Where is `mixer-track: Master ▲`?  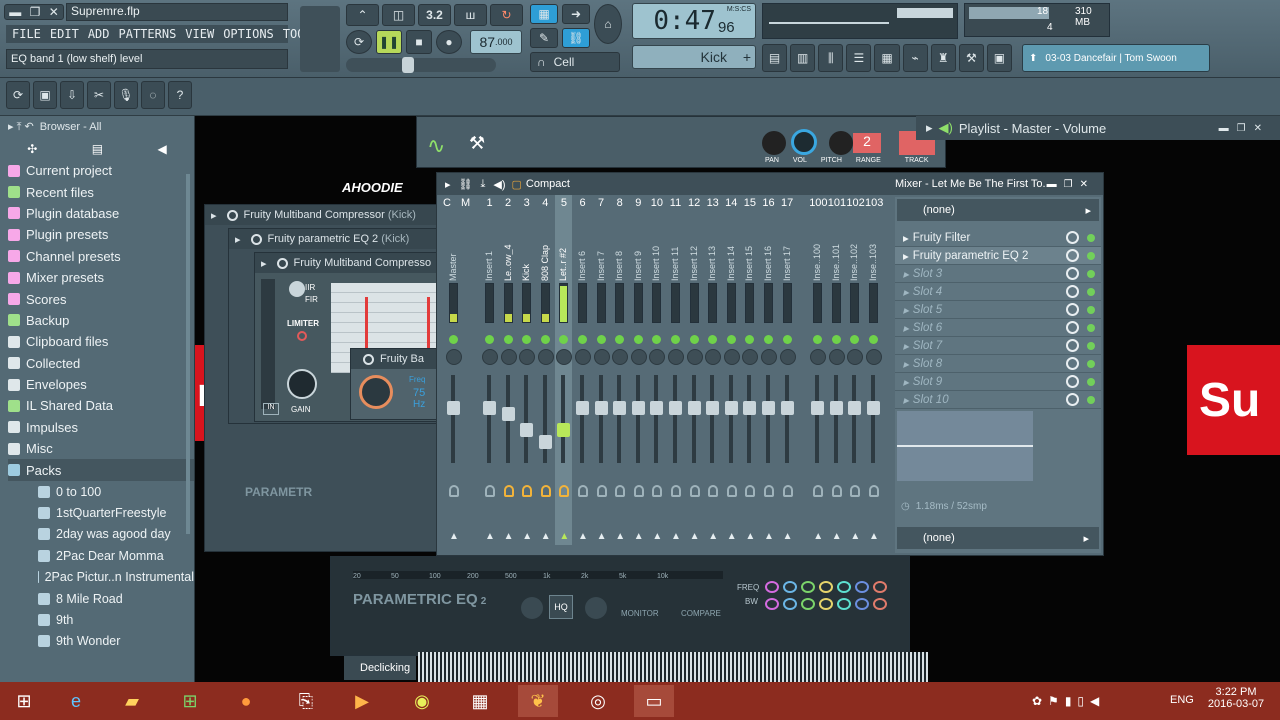 mixer-track: Master ▲ is located at coordinates (456, 370).